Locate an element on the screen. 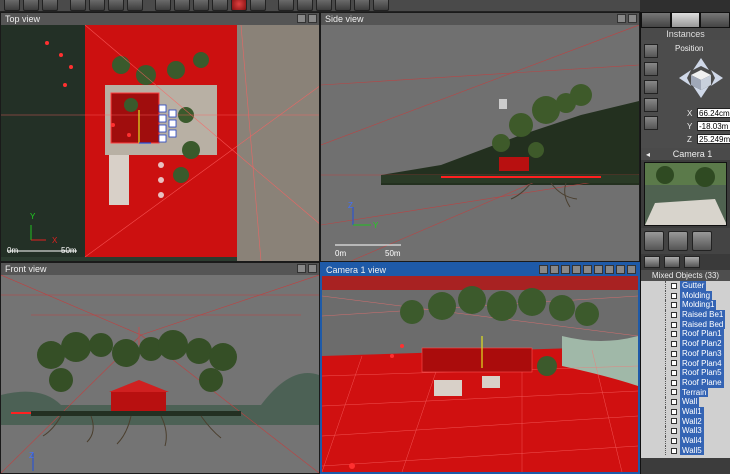  object-name: Roof Plan5 is located at coordinates (702, 373).